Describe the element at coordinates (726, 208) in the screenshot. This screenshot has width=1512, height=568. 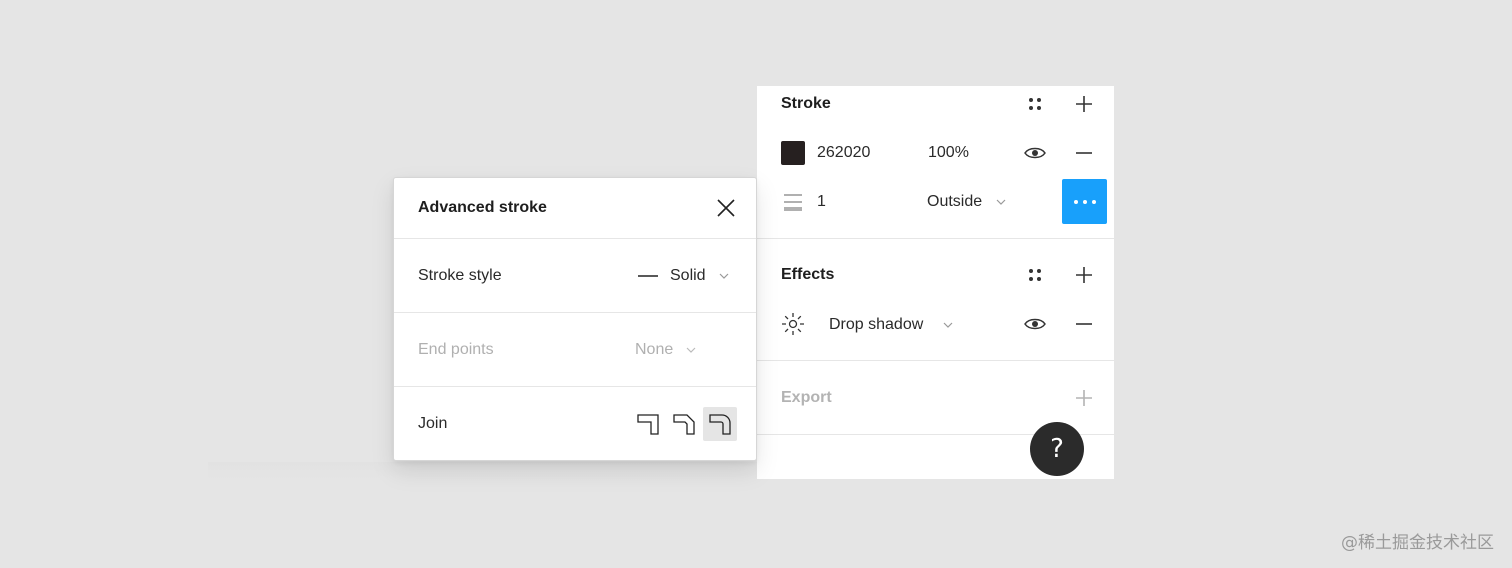
I see `close-icon` at that location.